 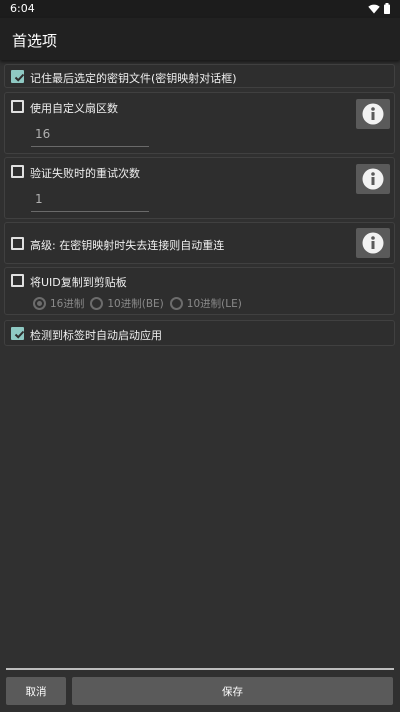 I want to click on remember-key-file-label: 记住最后选定的密钥文件(密钥映射对话框), so click(x=133, y=78).